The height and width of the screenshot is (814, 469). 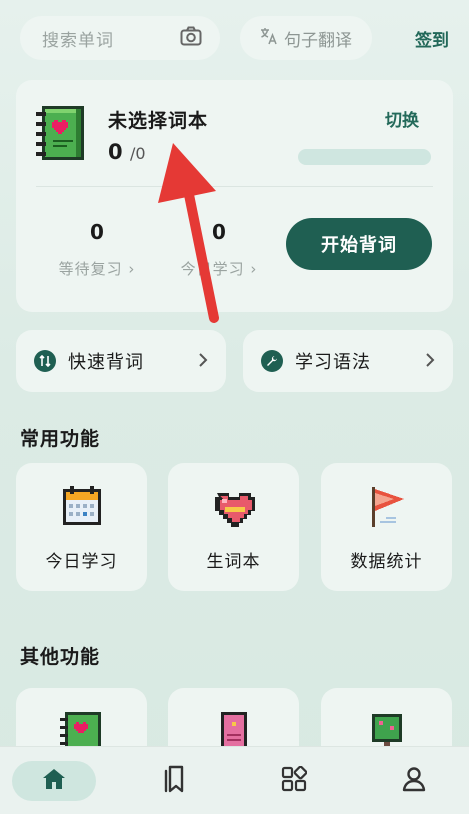 I want to click on statistics-tile: 数据统计, so click(x=386, y=527).